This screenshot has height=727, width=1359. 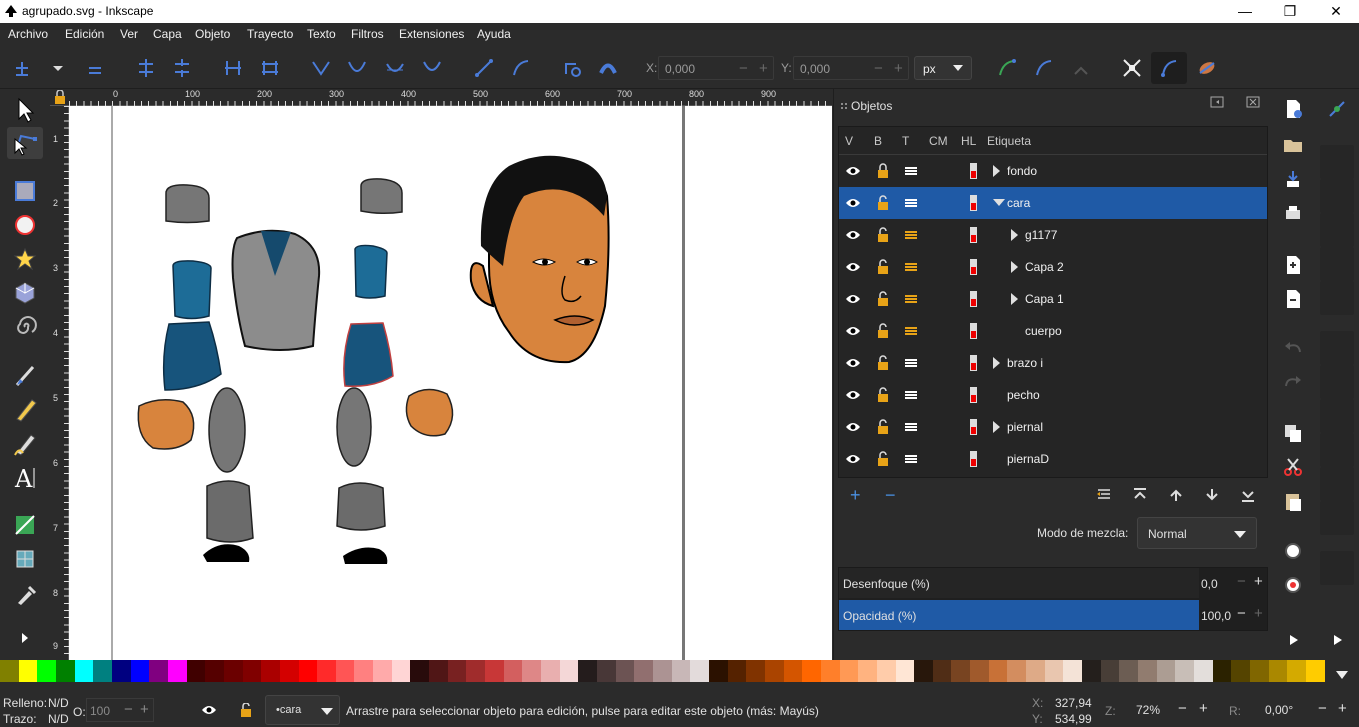 I want to click on color-palette, so click(x=662, y=671).